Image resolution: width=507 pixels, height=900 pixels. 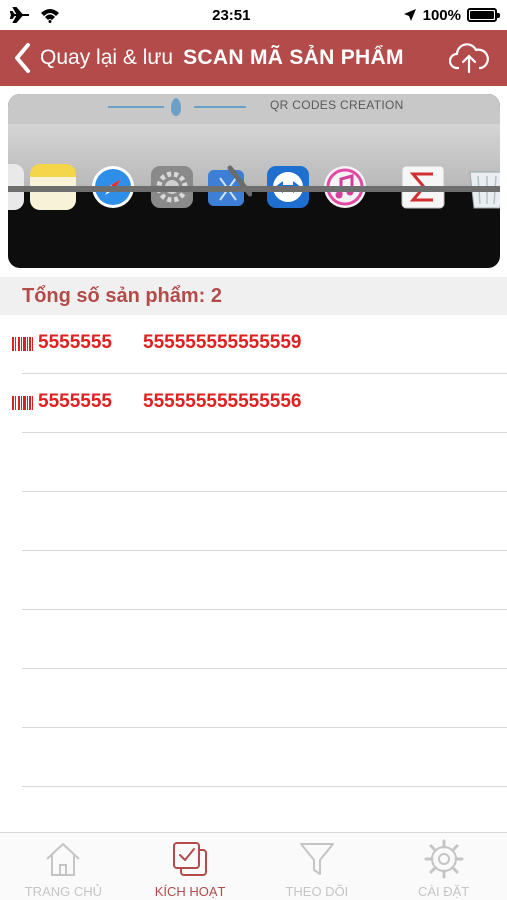 What do you see at coordinates (254, 189) in the screenshot?
I see `camera-scene-divider` at bounding box center [254, 189].